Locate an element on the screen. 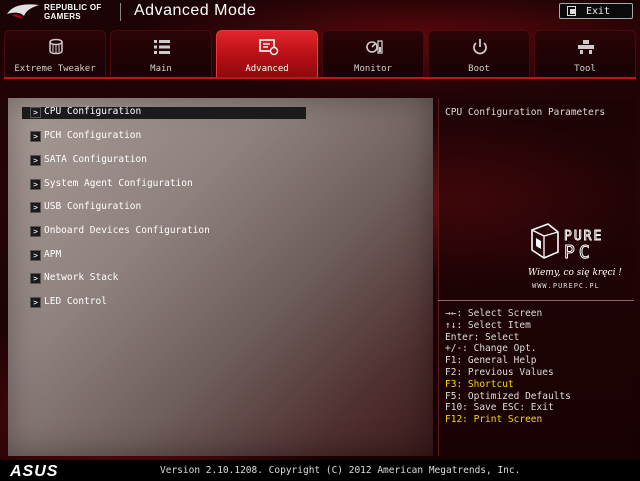 The width and height of the screenshot is (640, 481). watermark-slogan: Wiemy, co się kręci ! is located at coordinates (575, 273).